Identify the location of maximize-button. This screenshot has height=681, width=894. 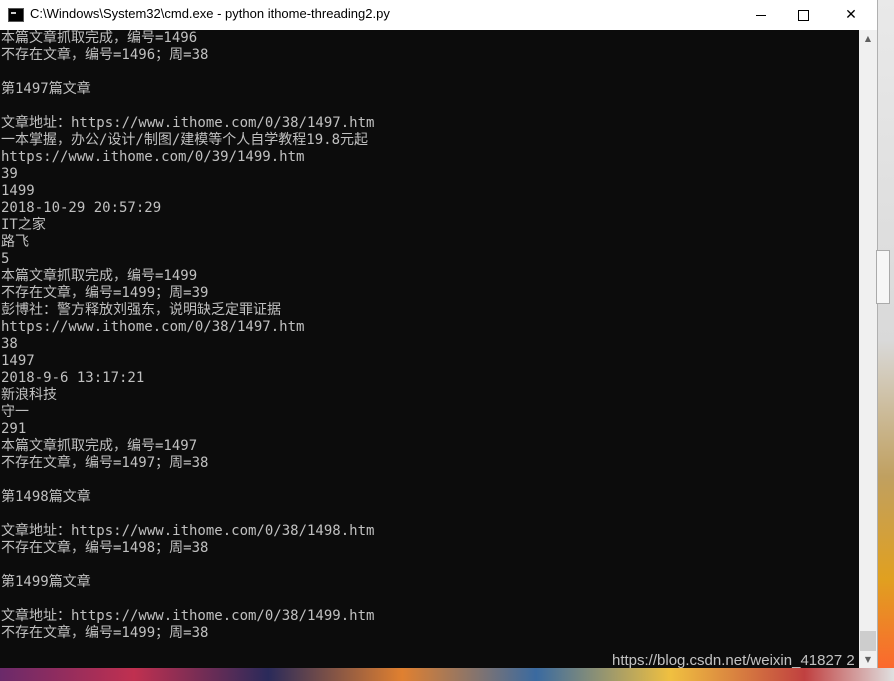
(803, 15).